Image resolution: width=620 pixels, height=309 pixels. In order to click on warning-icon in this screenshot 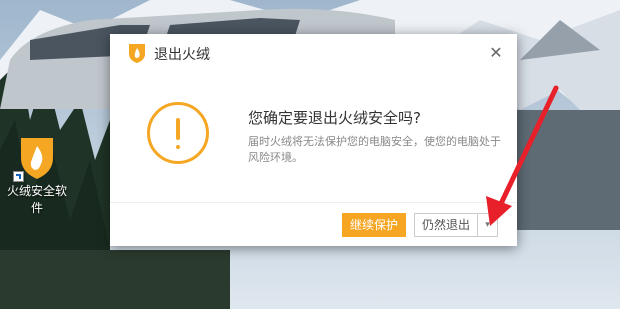, I will do `click(178, 133)`.